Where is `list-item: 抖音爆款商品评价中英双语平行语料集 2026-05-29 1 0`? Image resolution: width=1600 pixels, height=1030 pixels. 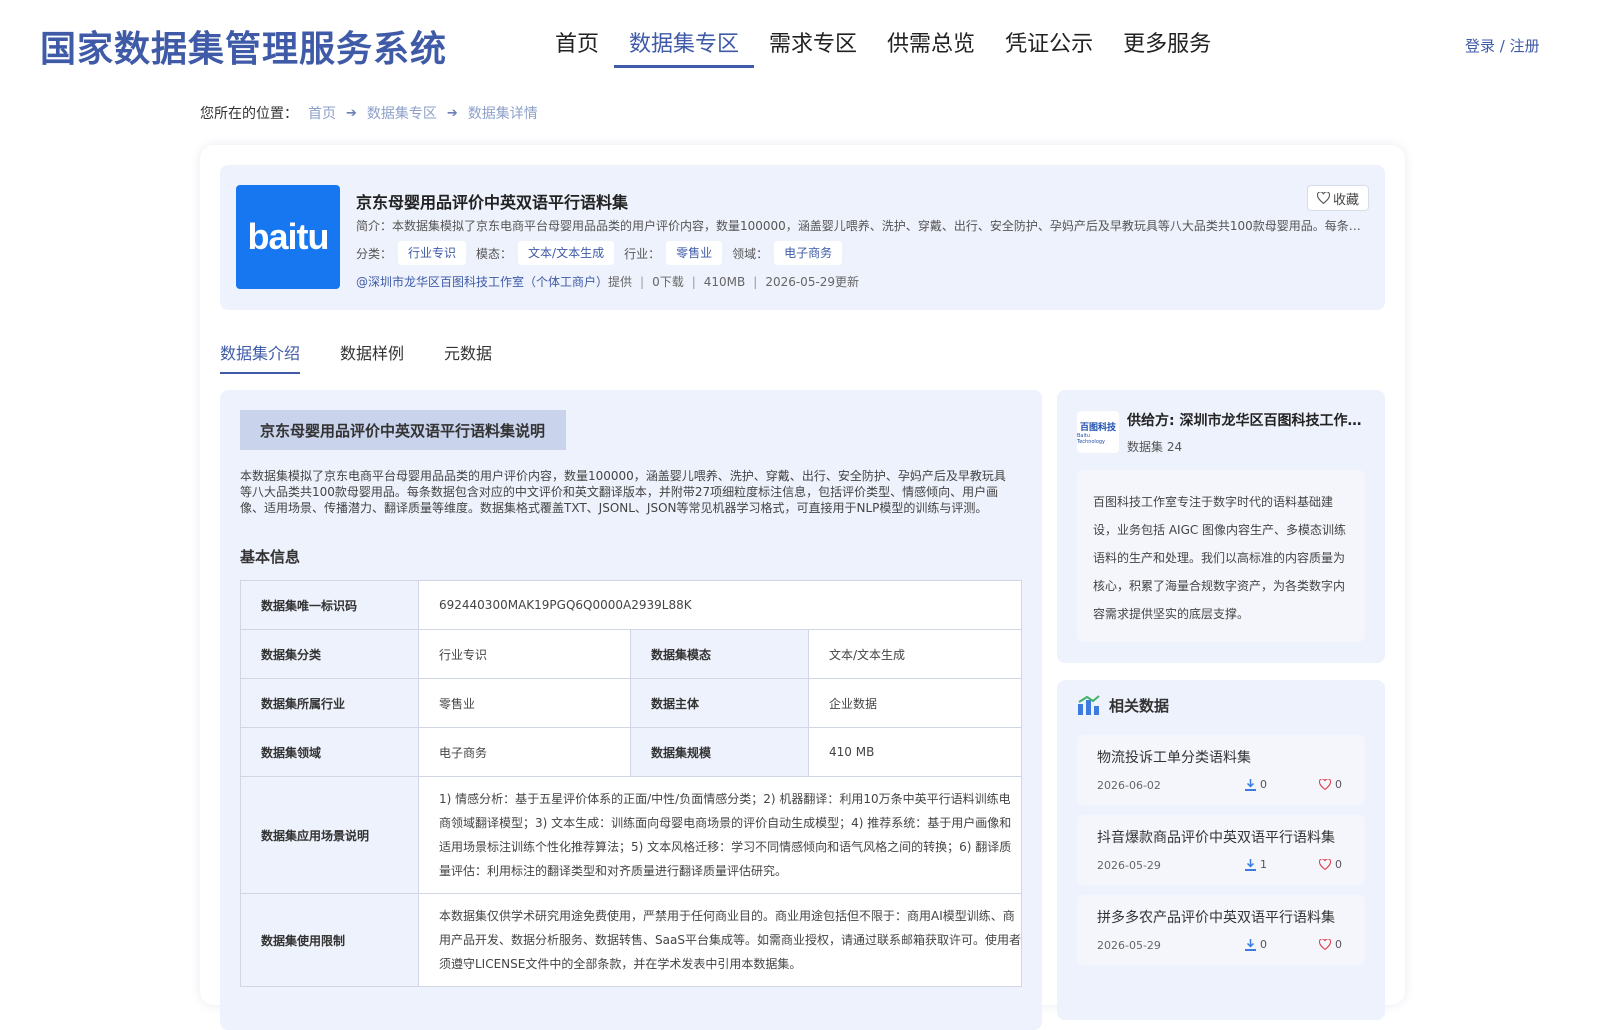 list-item: 抖音爆款商品评价中英双语平行语料集 2026-05-29 1 0 is located at coordinates (1221, 850).